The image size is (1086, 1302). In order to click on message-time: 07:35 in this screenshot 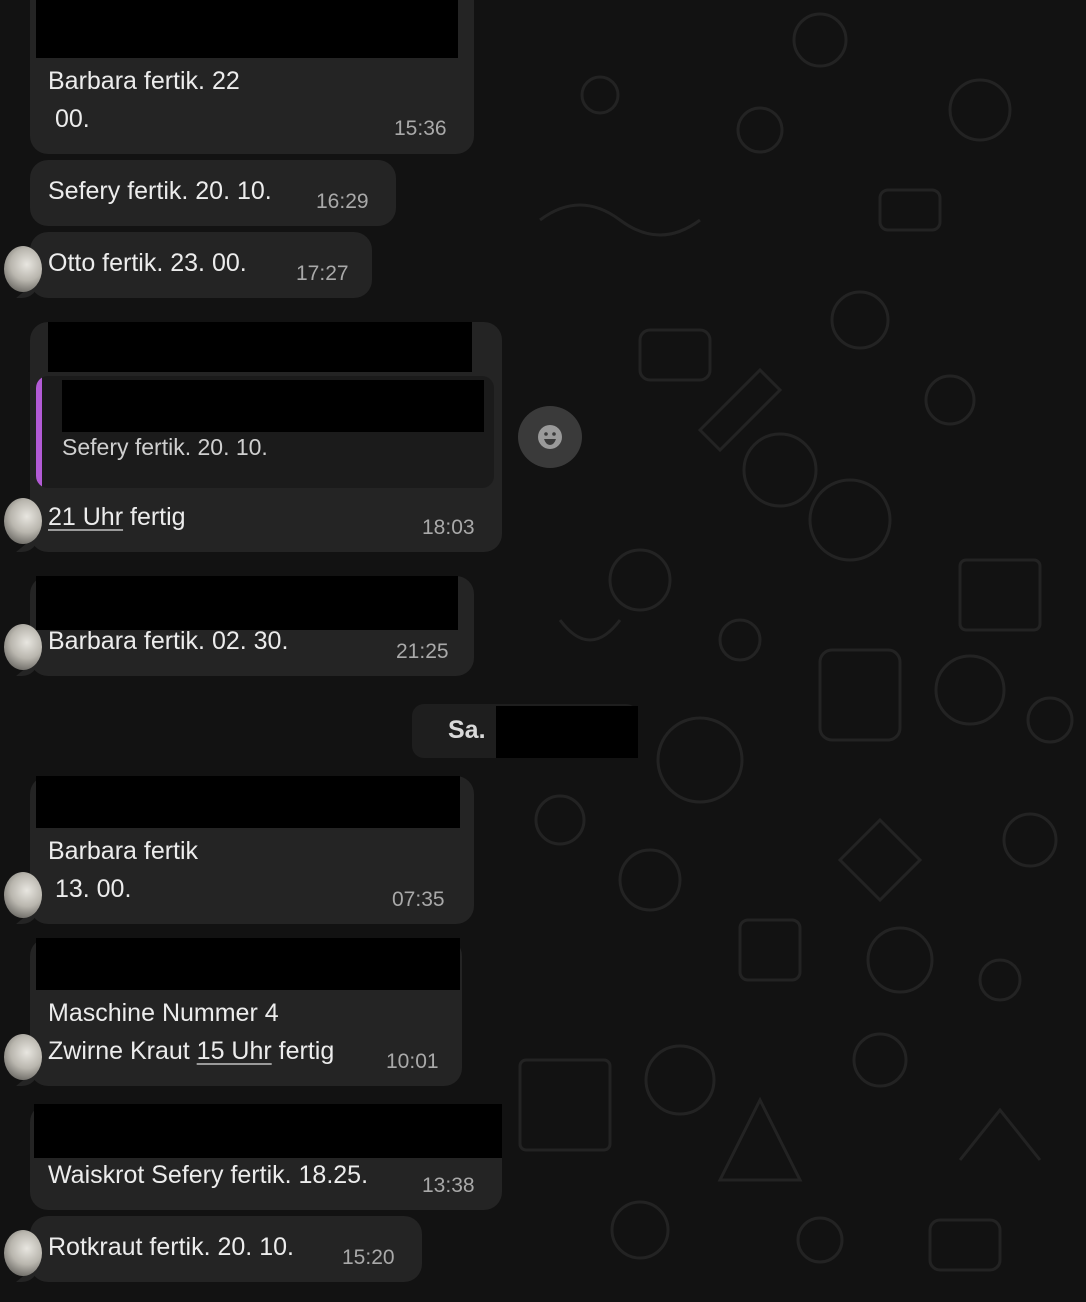, I will do `click(418, 899)`.